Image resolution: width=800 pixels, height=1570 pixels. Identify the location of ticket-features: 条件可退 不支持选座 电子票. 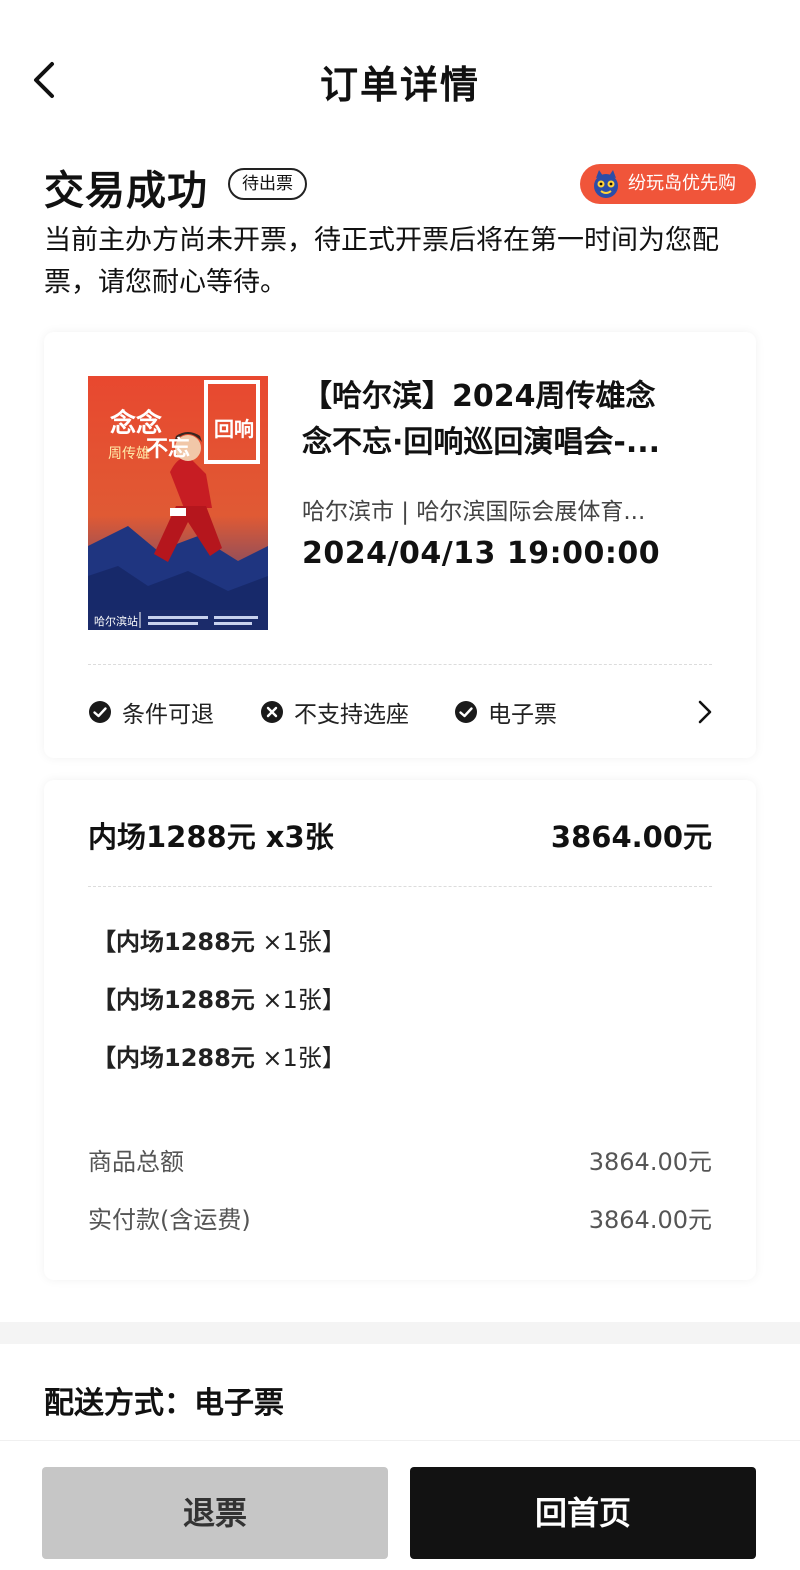
(404, 712).